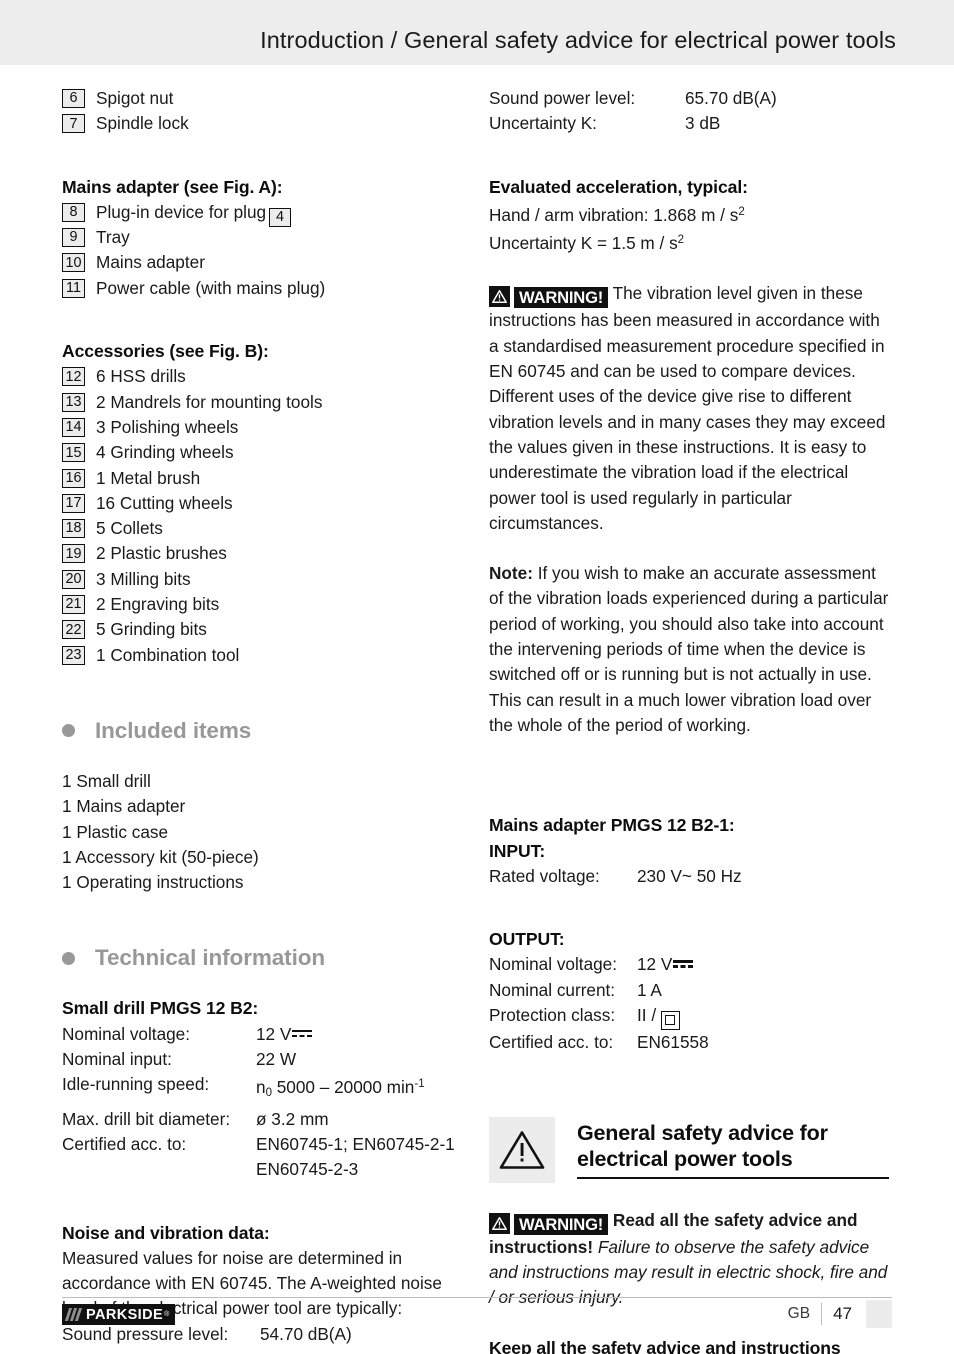 The height and width of the screenshot is (1354, 954). I want to click on part-number-box: 18, so click(73, 529).